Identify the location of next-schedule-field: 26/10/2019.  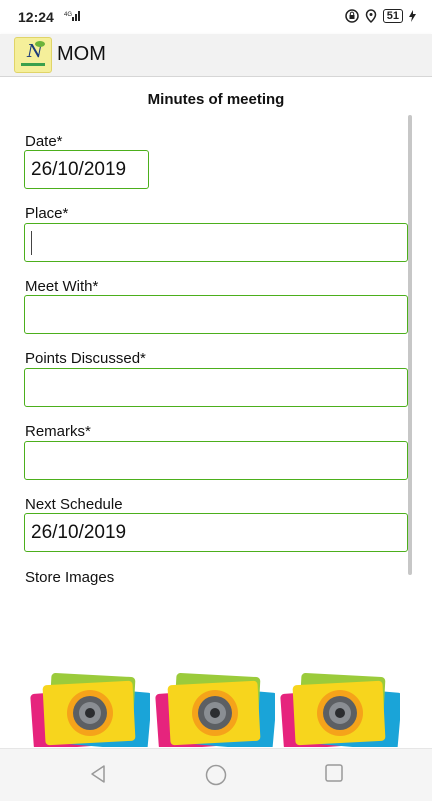
(216, 532).